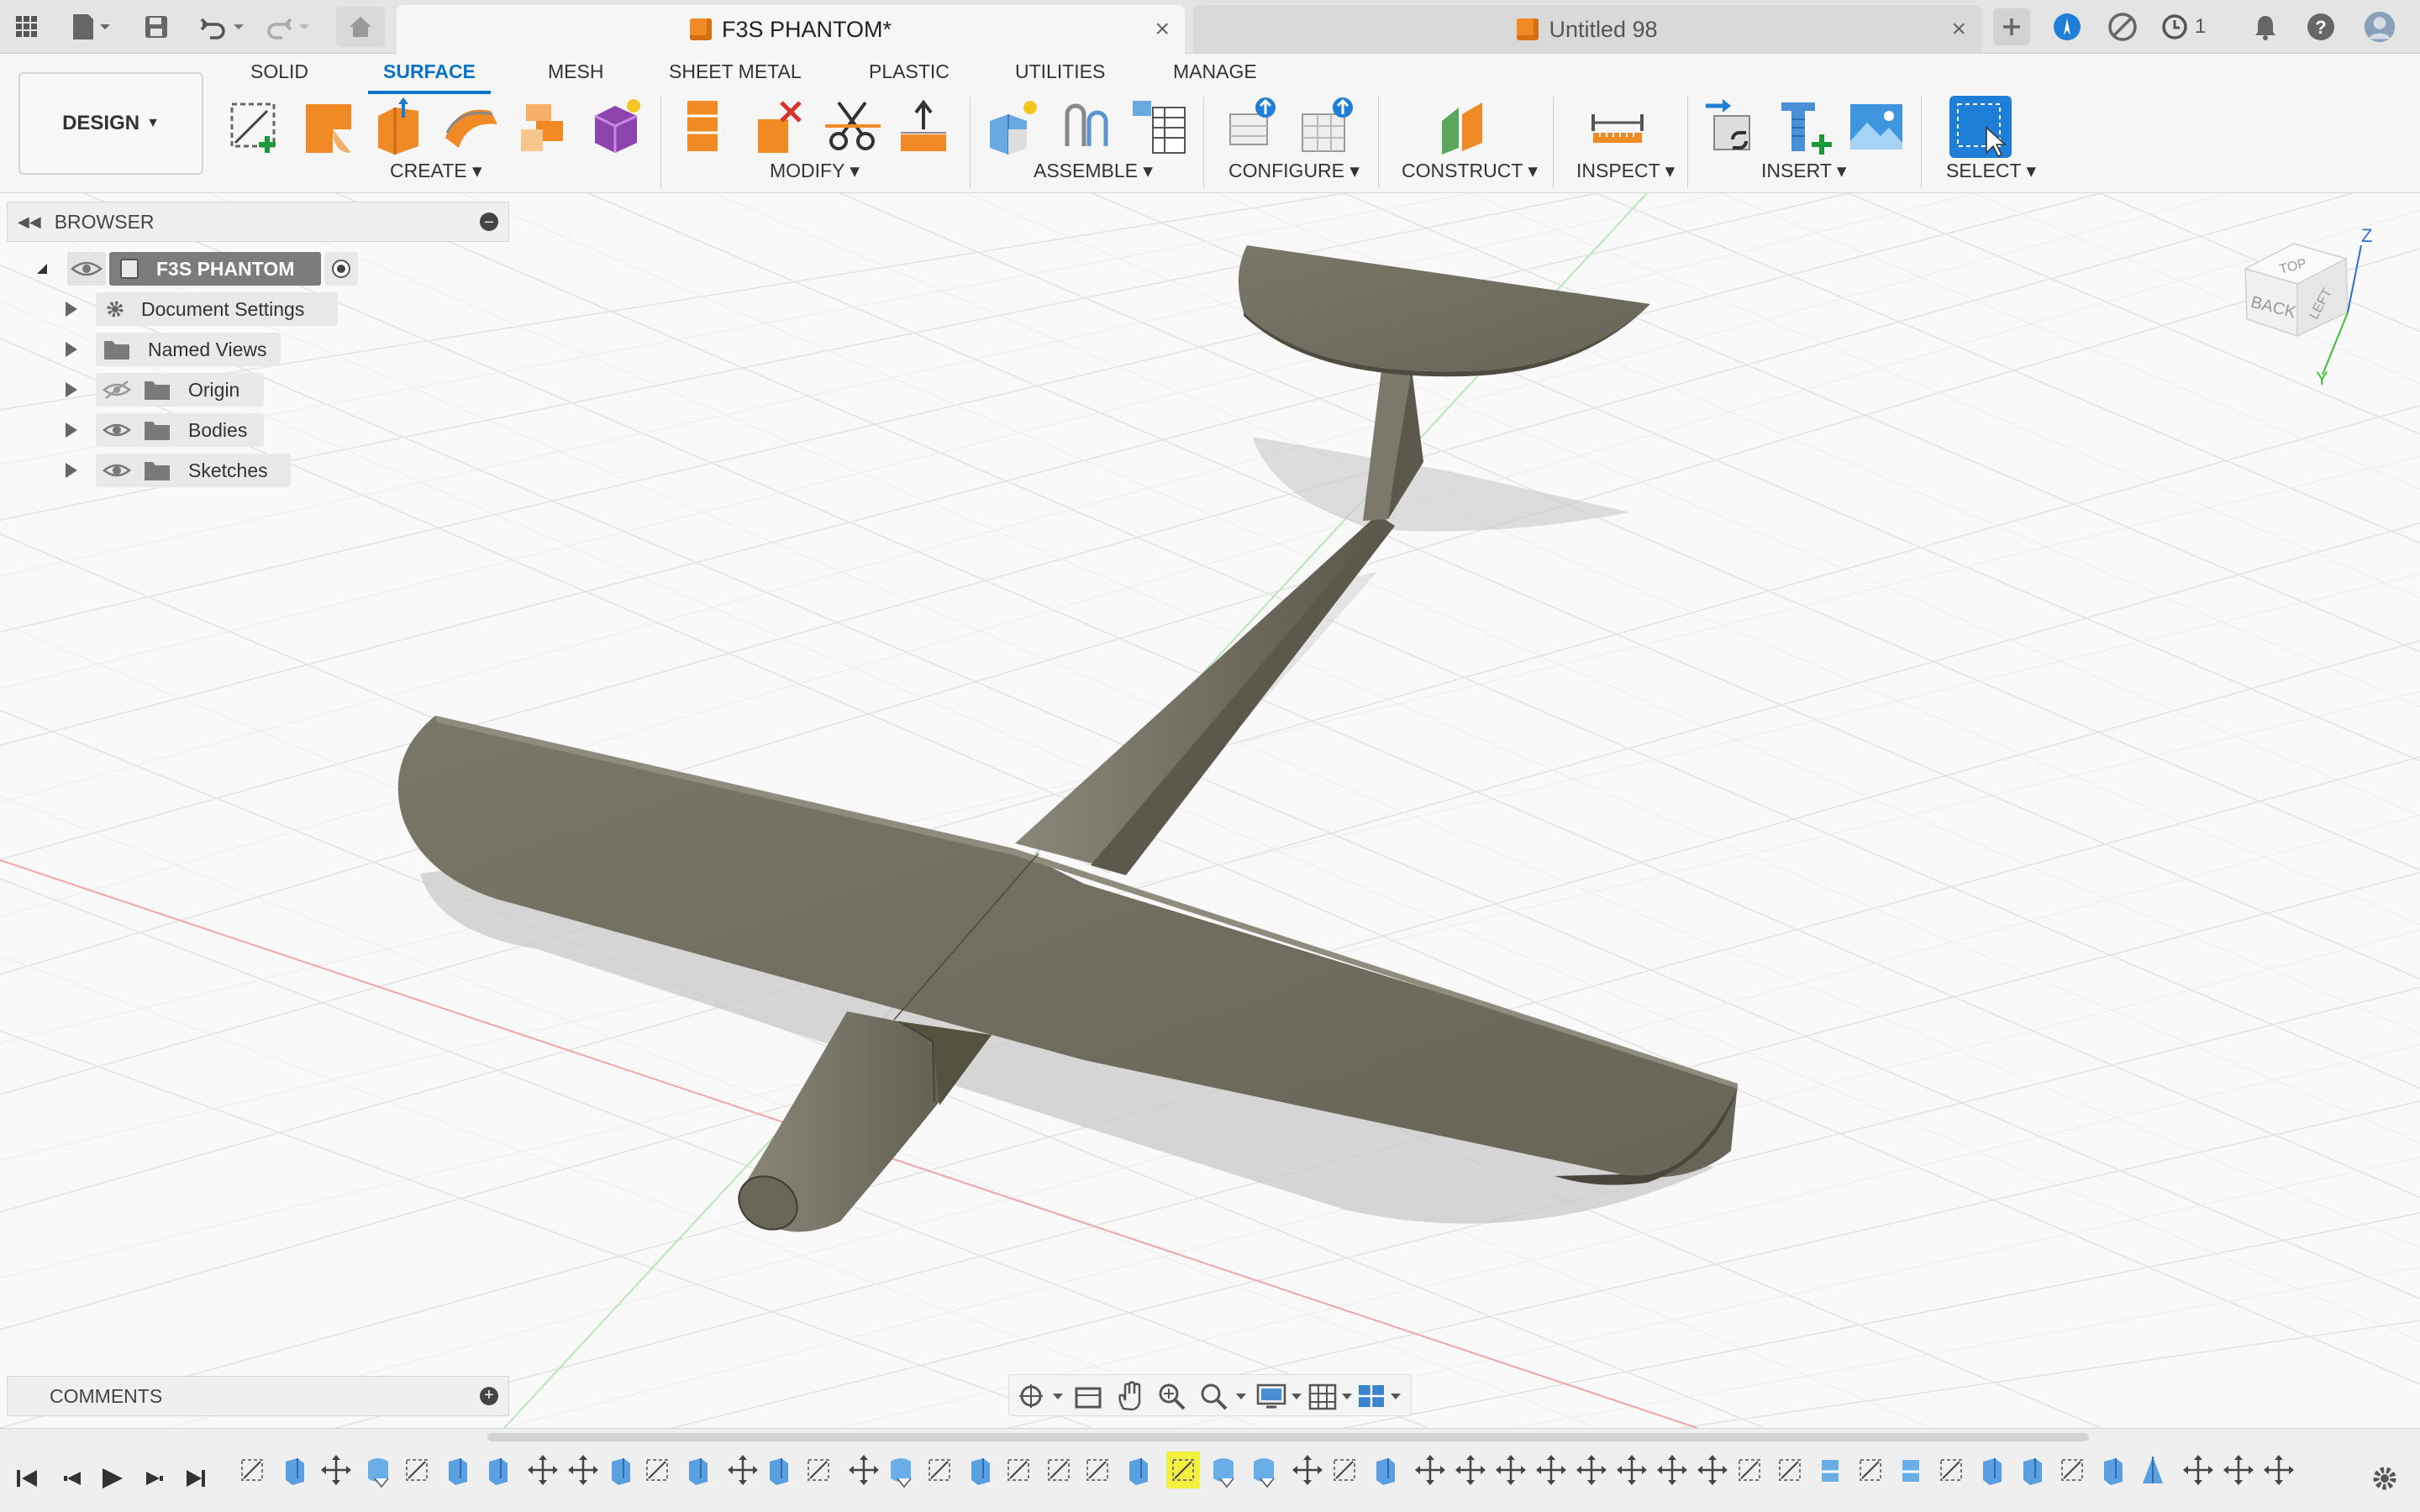 This screenshot has height=1512, width=2420. Describe the element at coordinates (73, 1478) in the screenshot. I see `previous-step-icon` at that location.